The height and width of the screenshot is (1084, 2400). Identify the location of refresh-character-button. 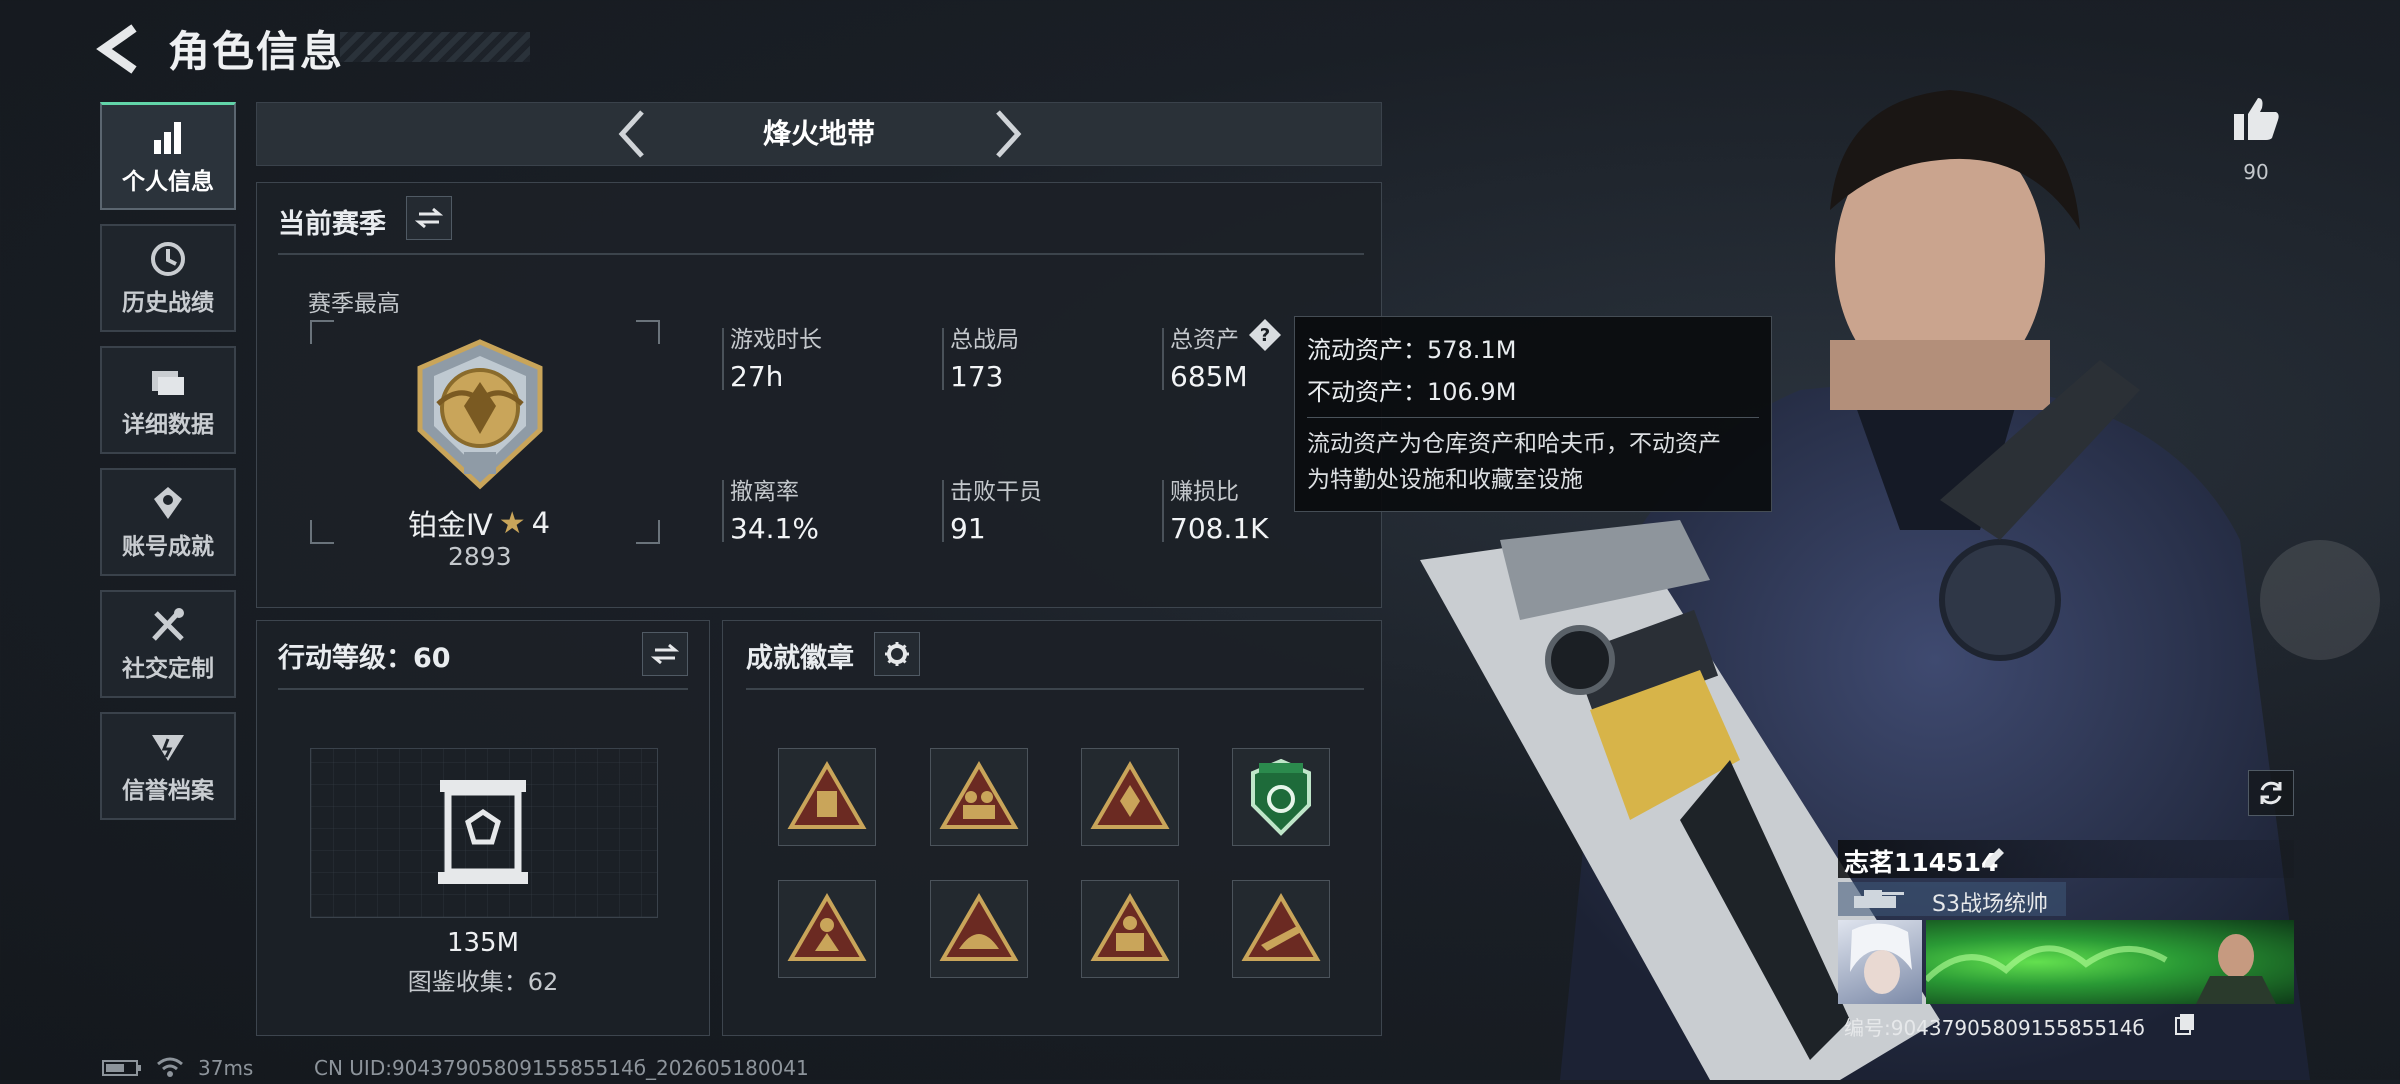
(2271, 793).